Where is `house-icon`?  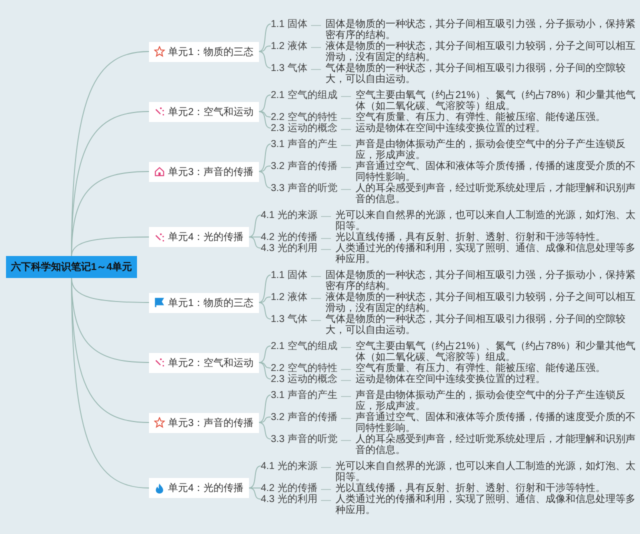 house-icon is located at coordinates (160, 171).